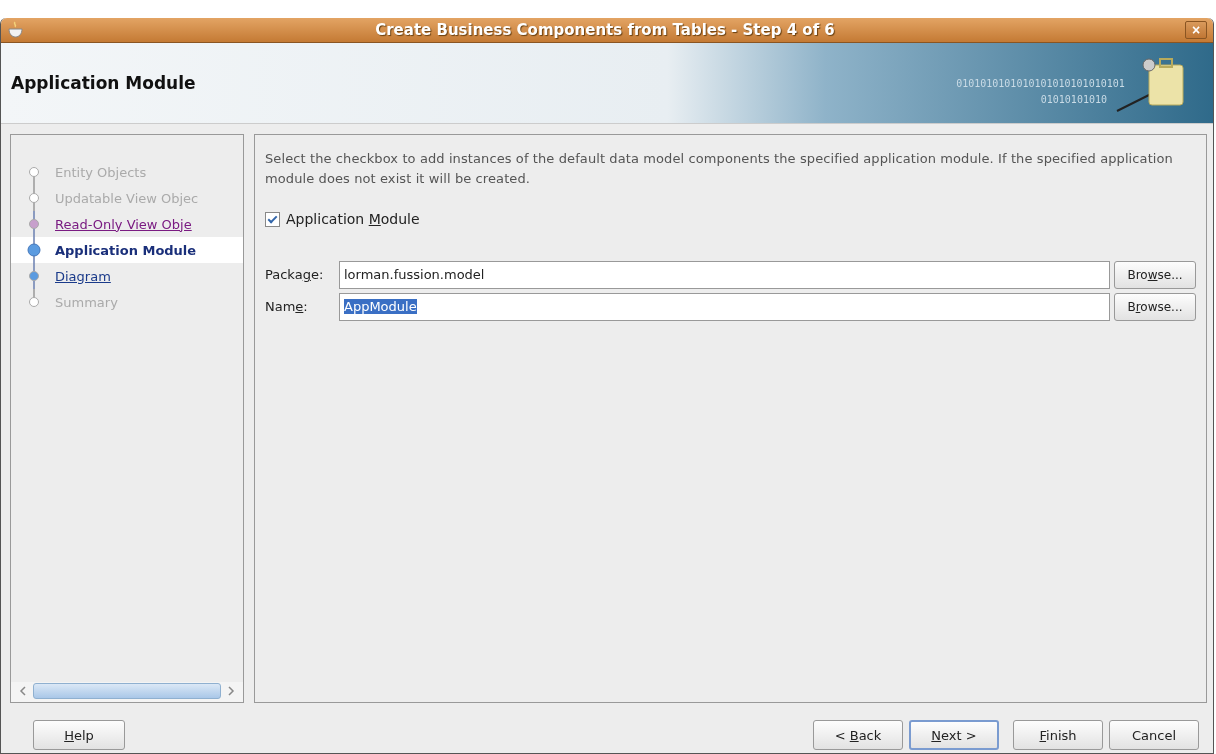 This screenshot has width=1216, height=754. I want to click on scroll-thumb, so click(127, 691).